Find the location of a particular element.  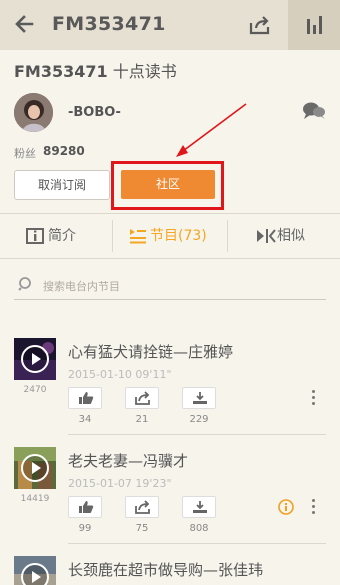

back-arrow-icon is located at coordinates (24, 24).